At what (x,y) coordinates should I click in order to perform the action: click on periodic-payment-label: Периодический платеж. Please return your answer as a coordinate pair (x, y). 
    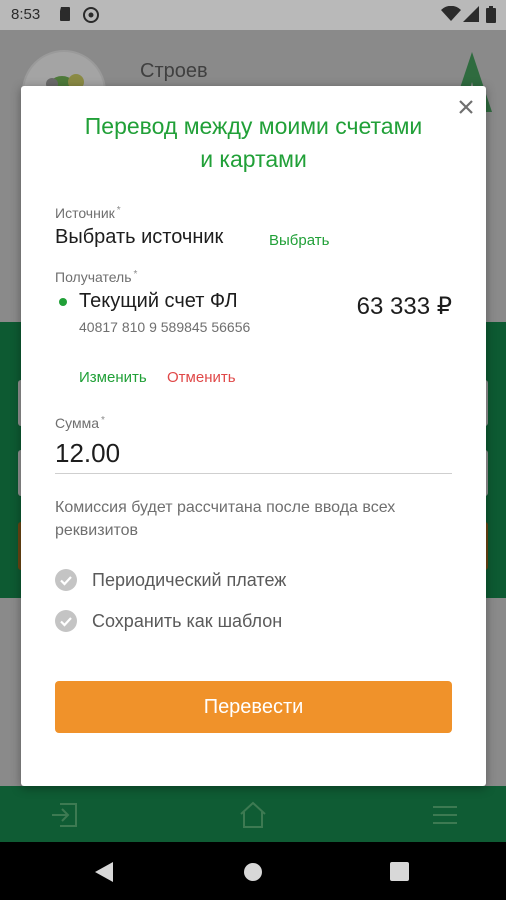
    Looking at the image, I should click on (189, 580).